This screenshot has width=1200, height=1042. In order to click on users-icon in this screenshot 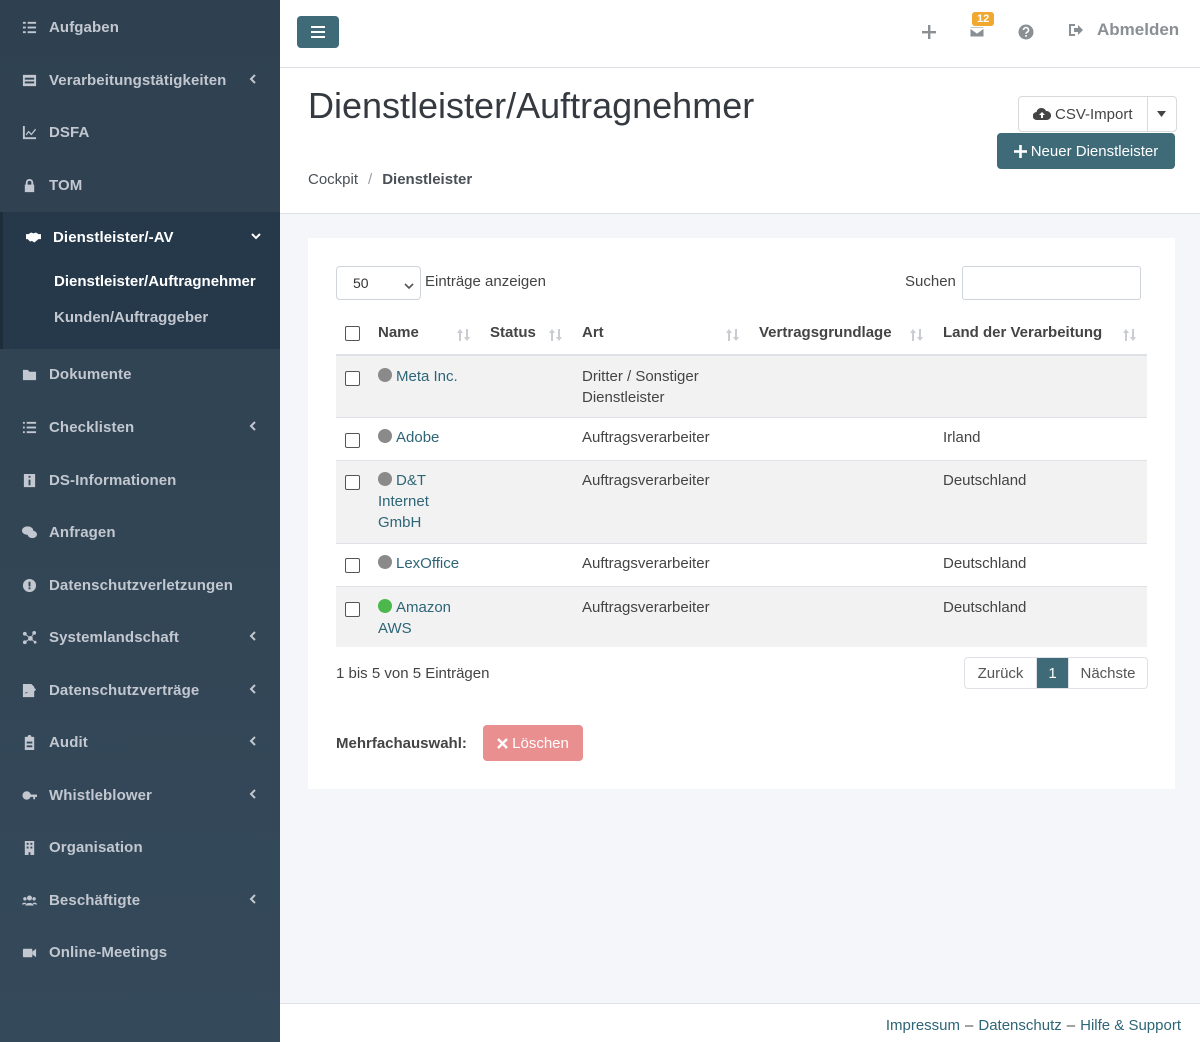, I will do `click(29, 900)`.